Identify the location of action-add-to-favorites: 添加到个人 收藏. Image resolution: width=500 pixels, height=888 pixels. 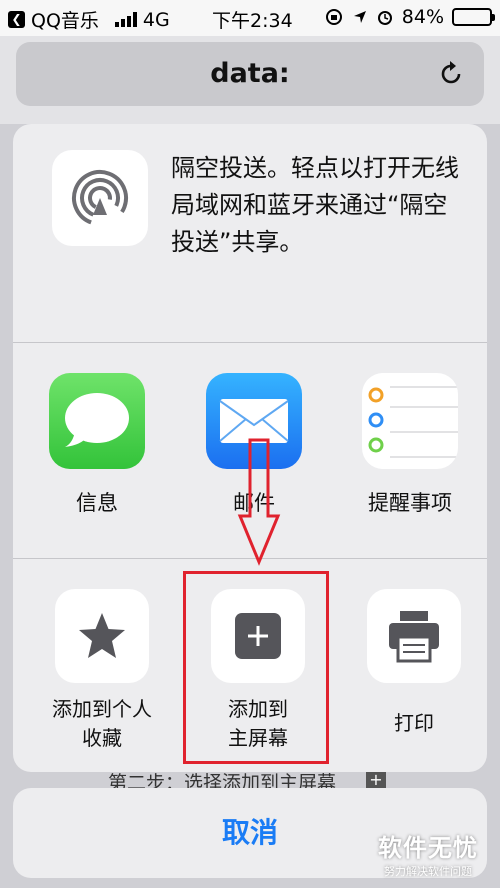
(102, 671).